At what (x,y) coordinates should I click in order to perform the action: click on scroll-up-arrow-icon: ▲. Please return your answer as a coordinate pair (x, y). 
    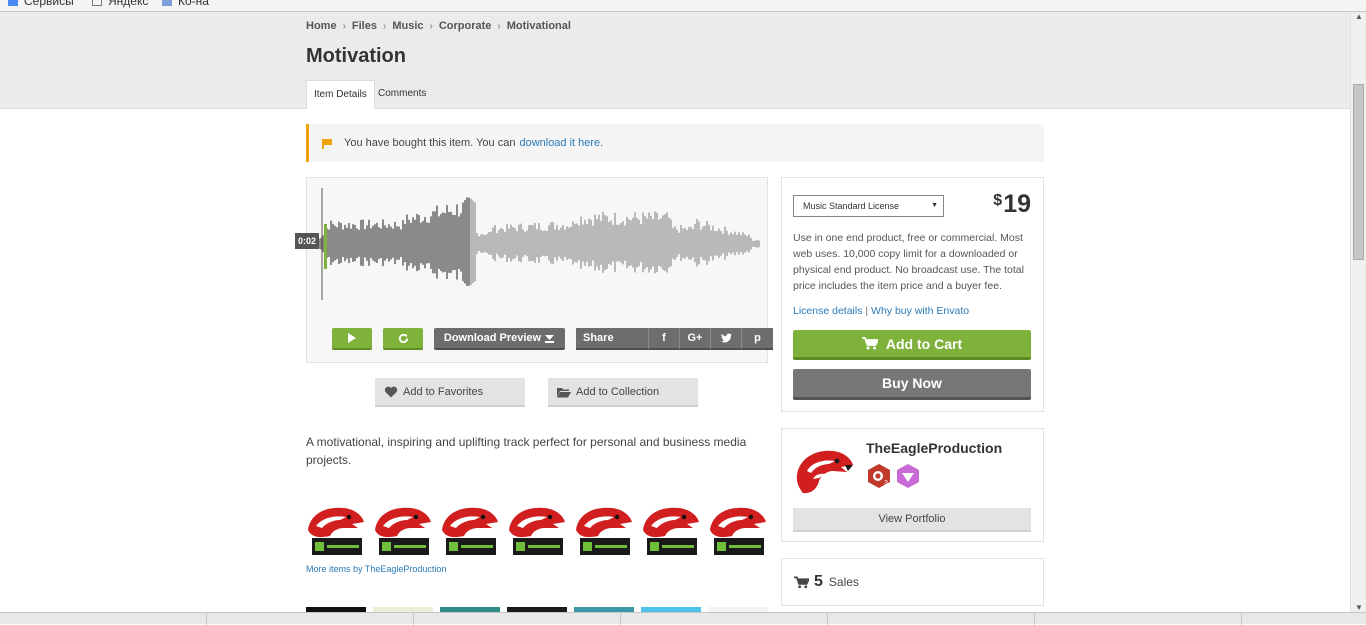
    Looking at the image, I should click on (1359, 16).